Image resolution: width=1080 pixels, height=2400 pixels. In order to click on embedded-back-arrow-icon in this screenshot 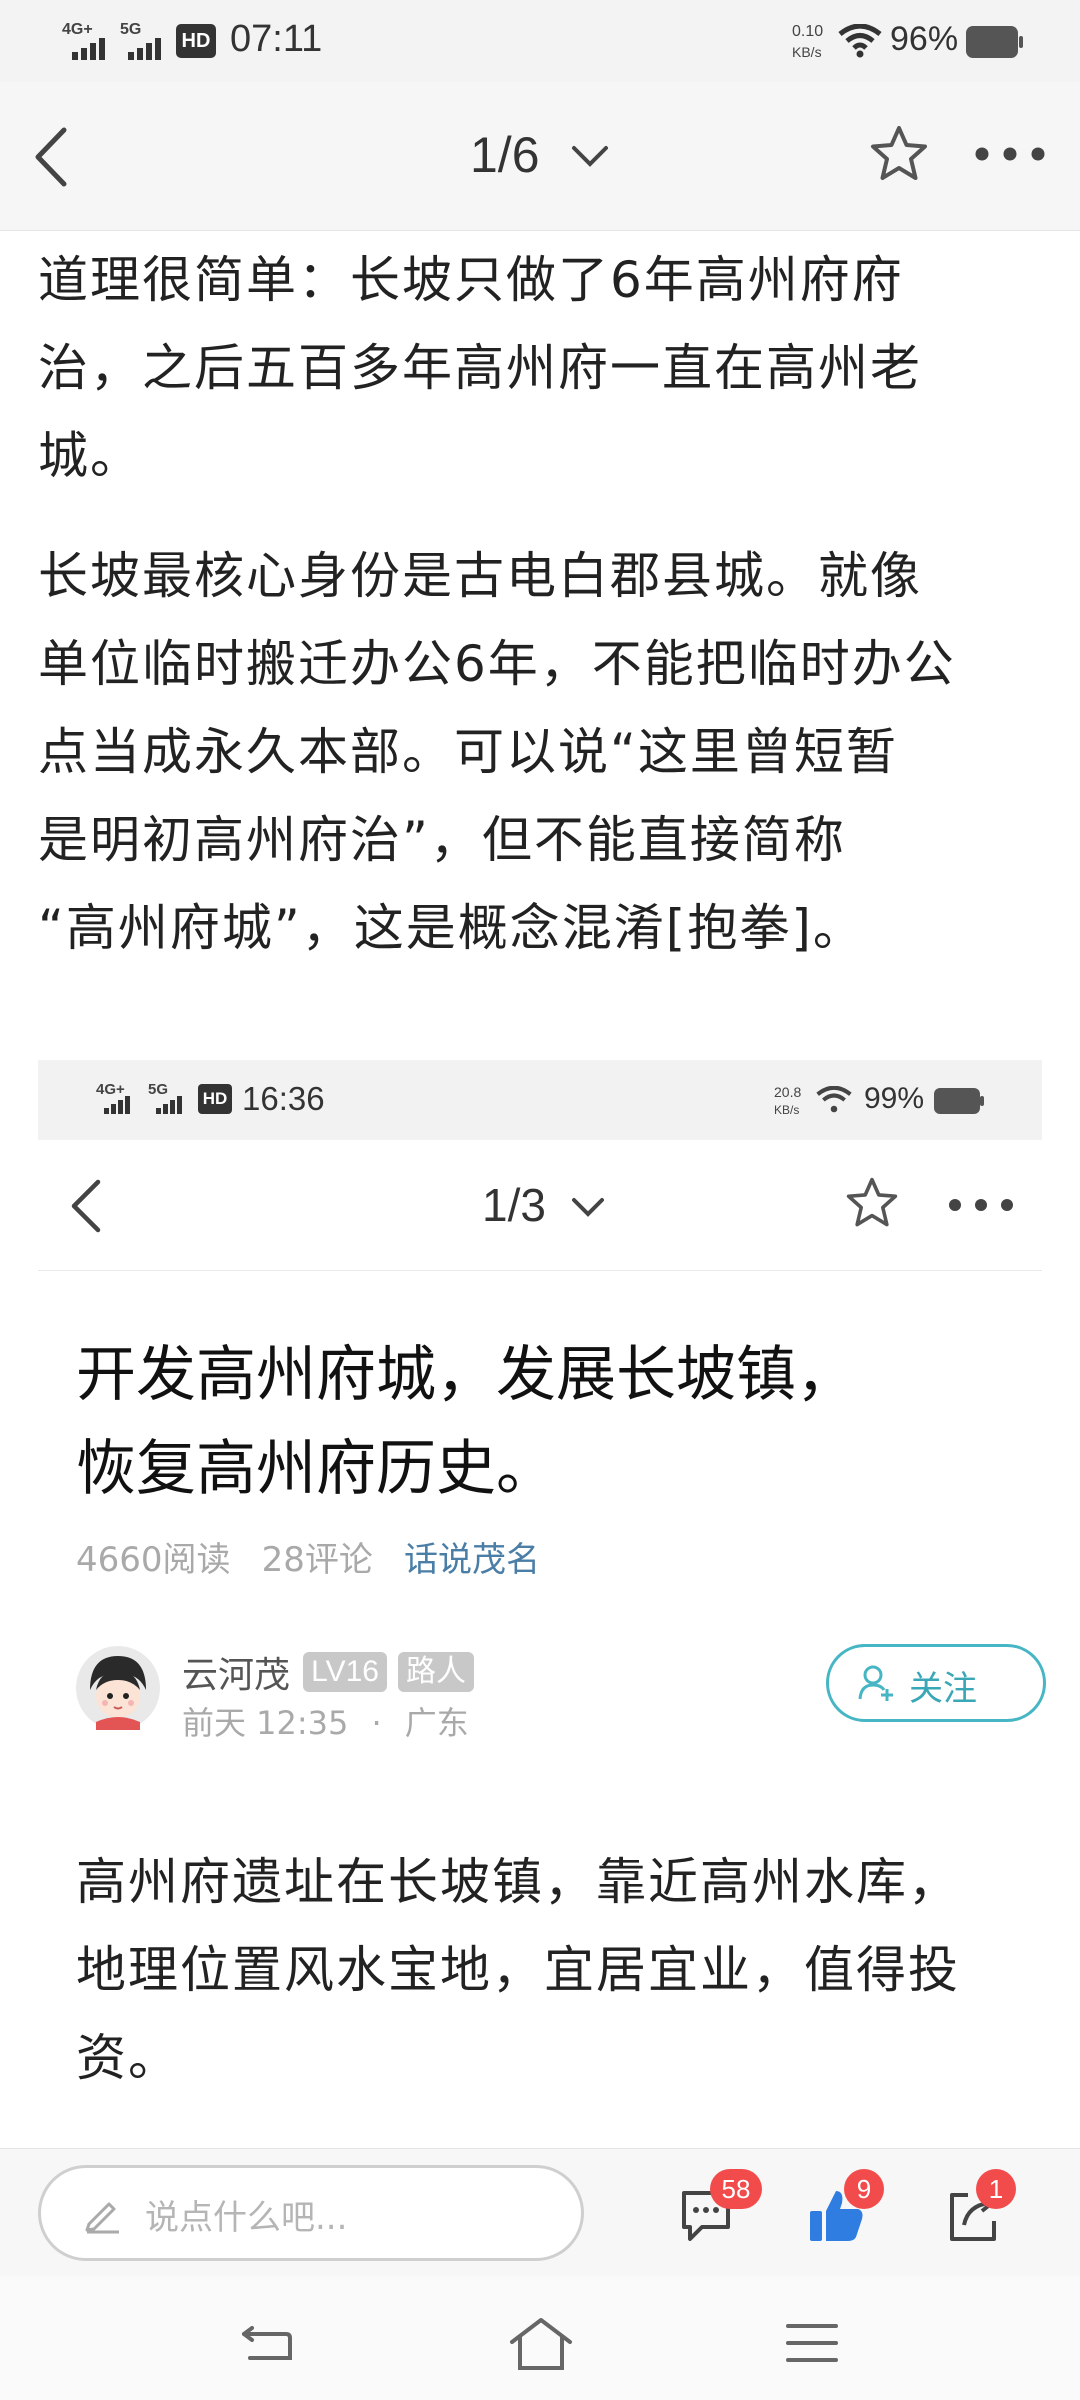, I will do `click(86, 1206)`.